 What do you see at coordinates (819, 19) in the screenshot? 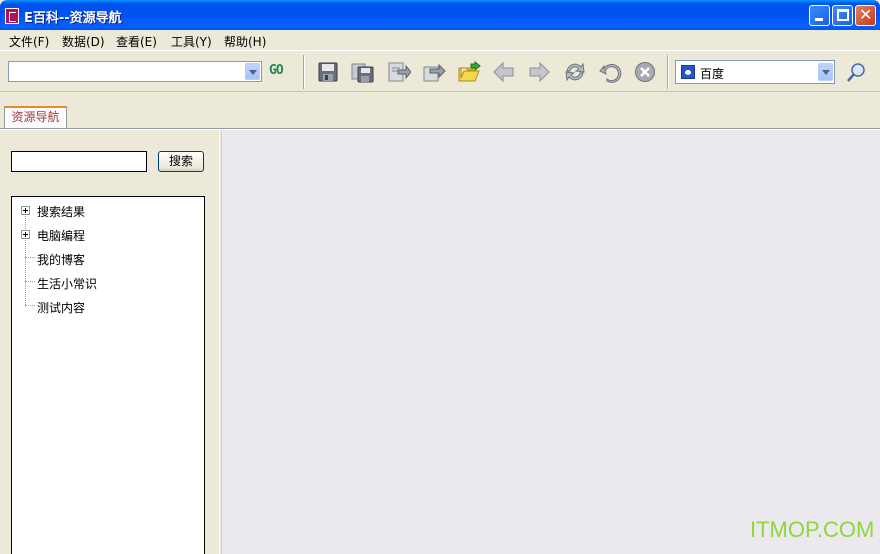
I see `minimize-icon` at bounding box center [819, 19].